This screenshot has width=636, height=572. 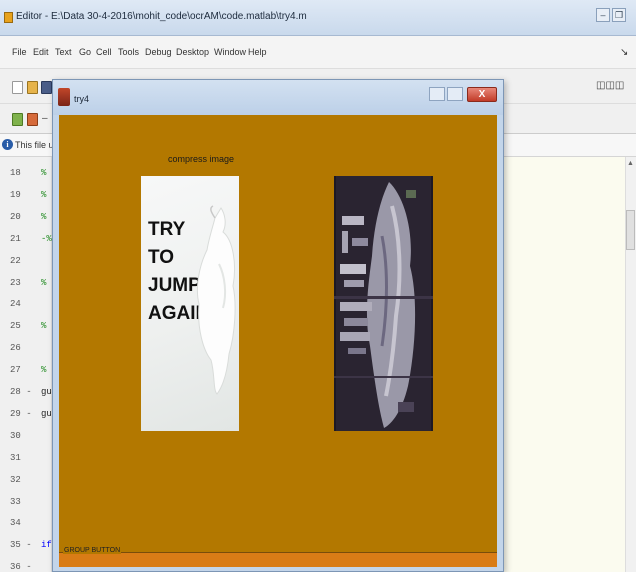 I want to click on line-number: 18, so click(x=15, y=173).